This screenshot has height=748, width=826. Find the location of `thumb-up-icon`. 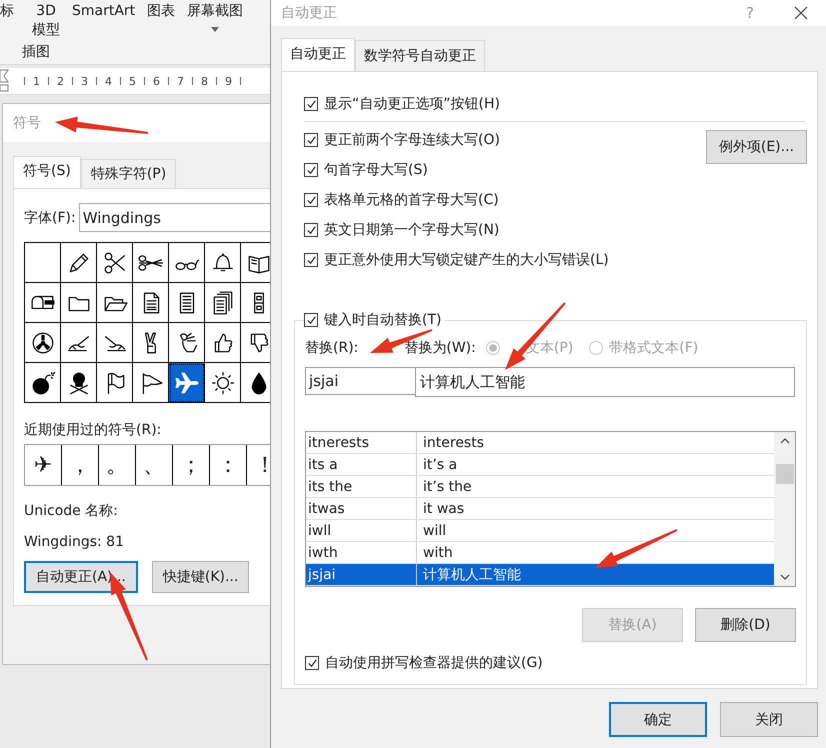

thumb-up-icon is located at coordinates (223, 342).